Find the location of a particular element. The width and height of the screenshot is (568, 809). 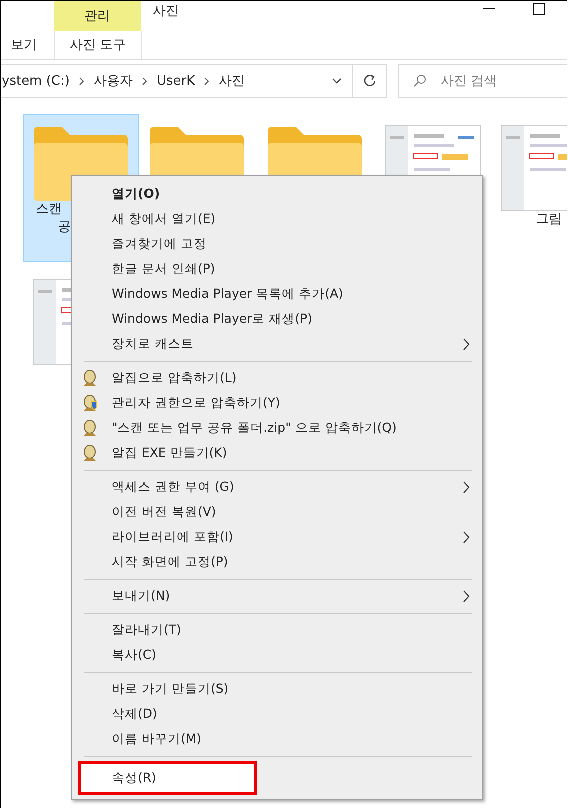

file-name: 그림 is located at coordinates (549, 220).